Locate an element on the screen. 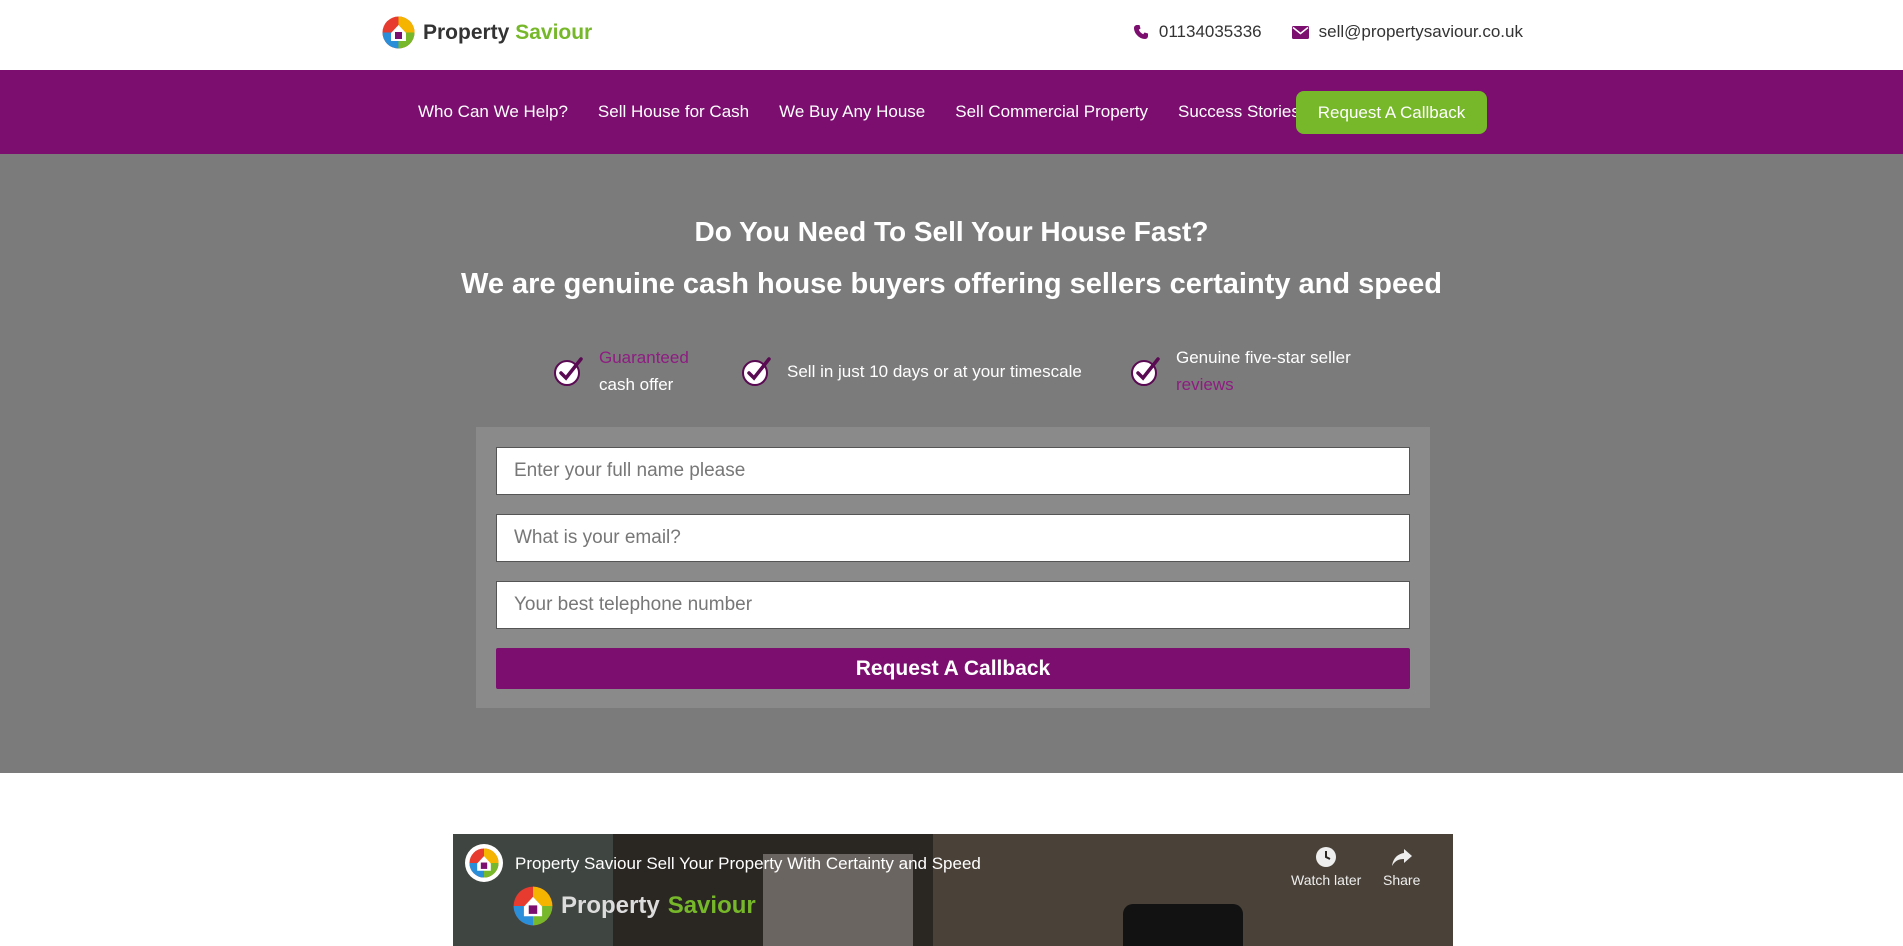 This screenshot has height=946, width=1903. logo-text: Property Saviour is located at coordinates (507, 33).